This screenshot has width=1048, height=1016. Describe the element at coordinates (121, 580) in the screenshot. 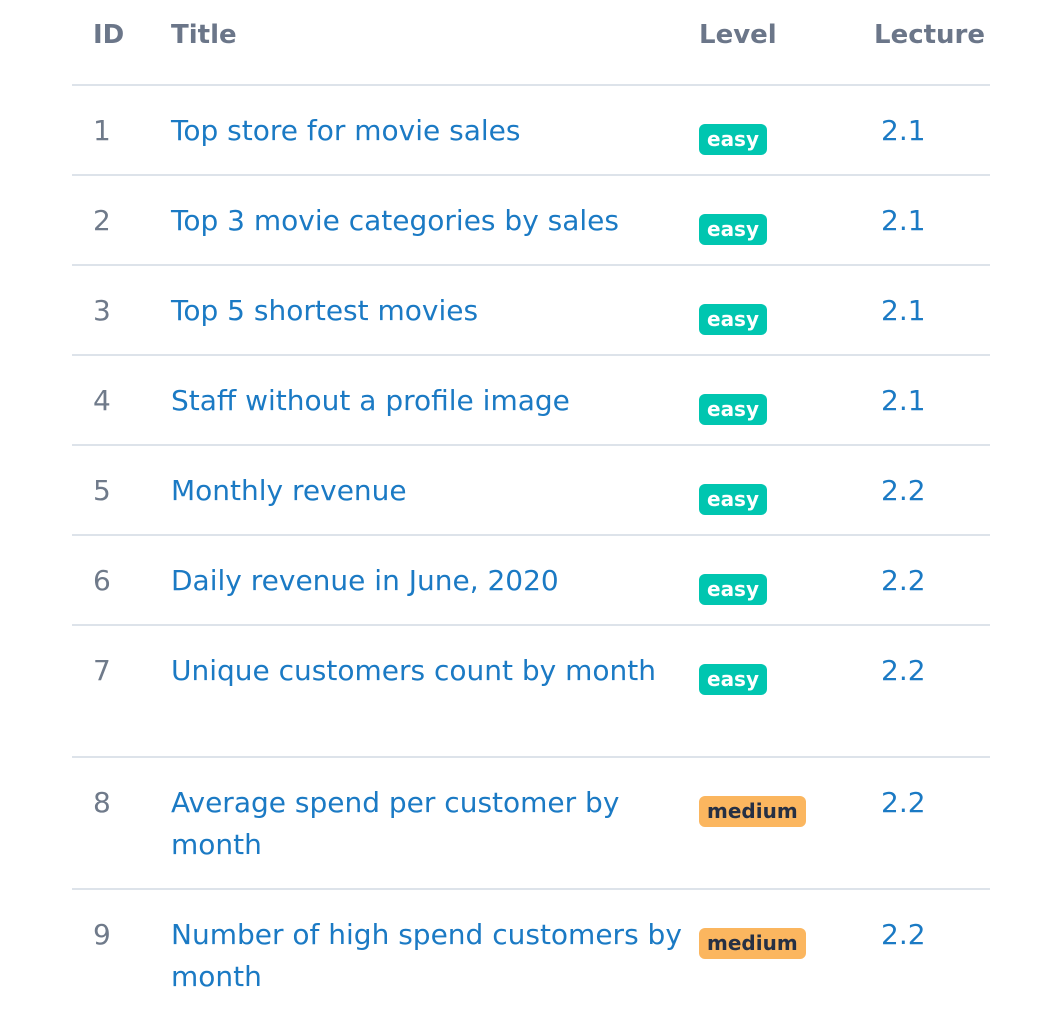

I see `row-id: 6` at that location.